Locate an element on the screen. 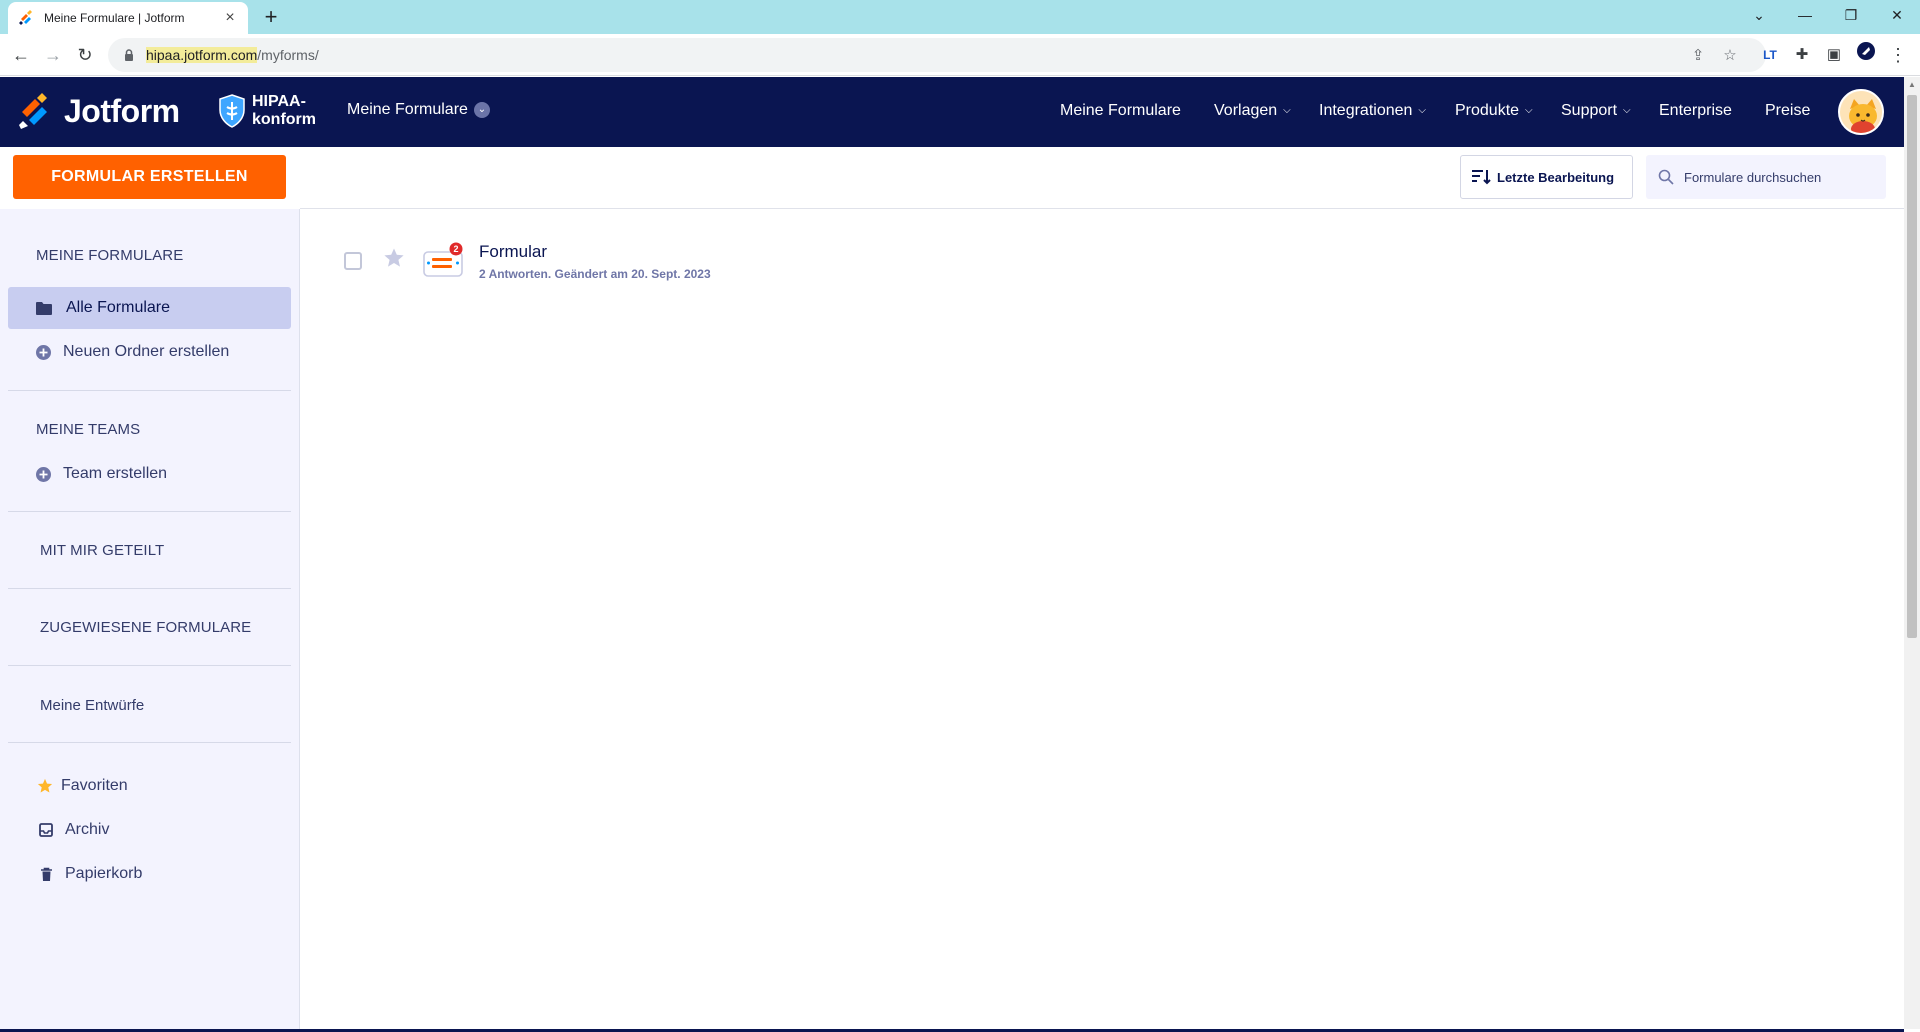 This screenshot has height=1032, width=1920. nav-meine-formulare: Meine Formulare is located at coordinates (1120, 111).